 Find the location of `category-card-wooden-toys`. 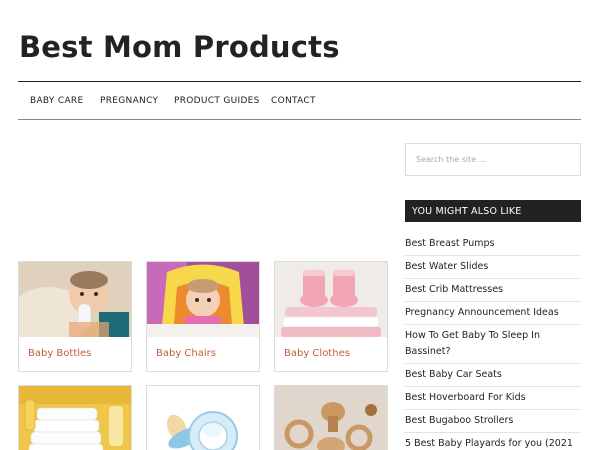

category-card-wooden-toys is located at coordinates (331, 417).